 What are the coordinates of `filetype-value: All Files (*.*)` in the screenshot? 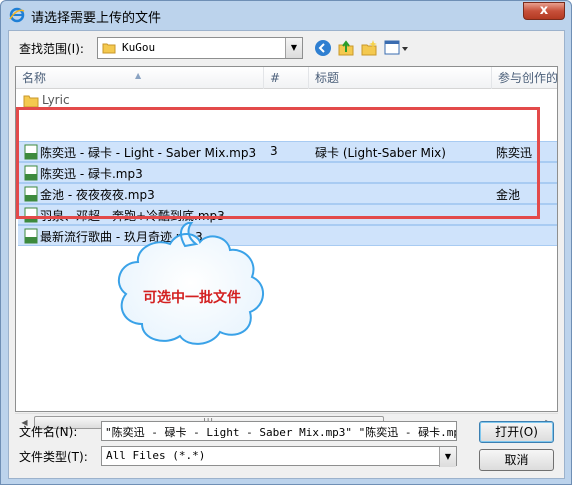 It's located at (156, 455).